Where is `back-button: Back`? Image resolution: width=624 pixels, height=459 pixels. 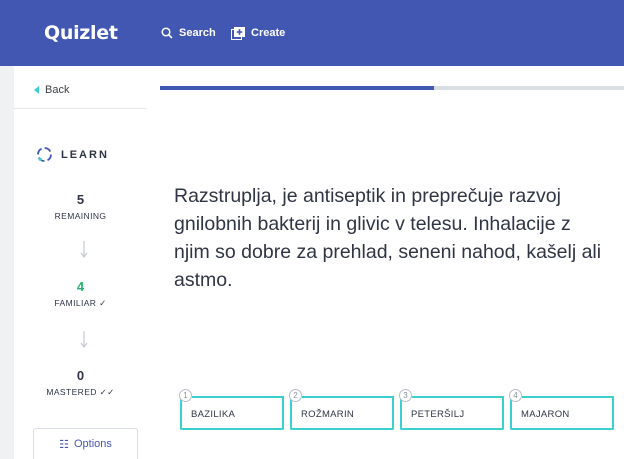
back-button: Back is located at coordinates (51, 90).